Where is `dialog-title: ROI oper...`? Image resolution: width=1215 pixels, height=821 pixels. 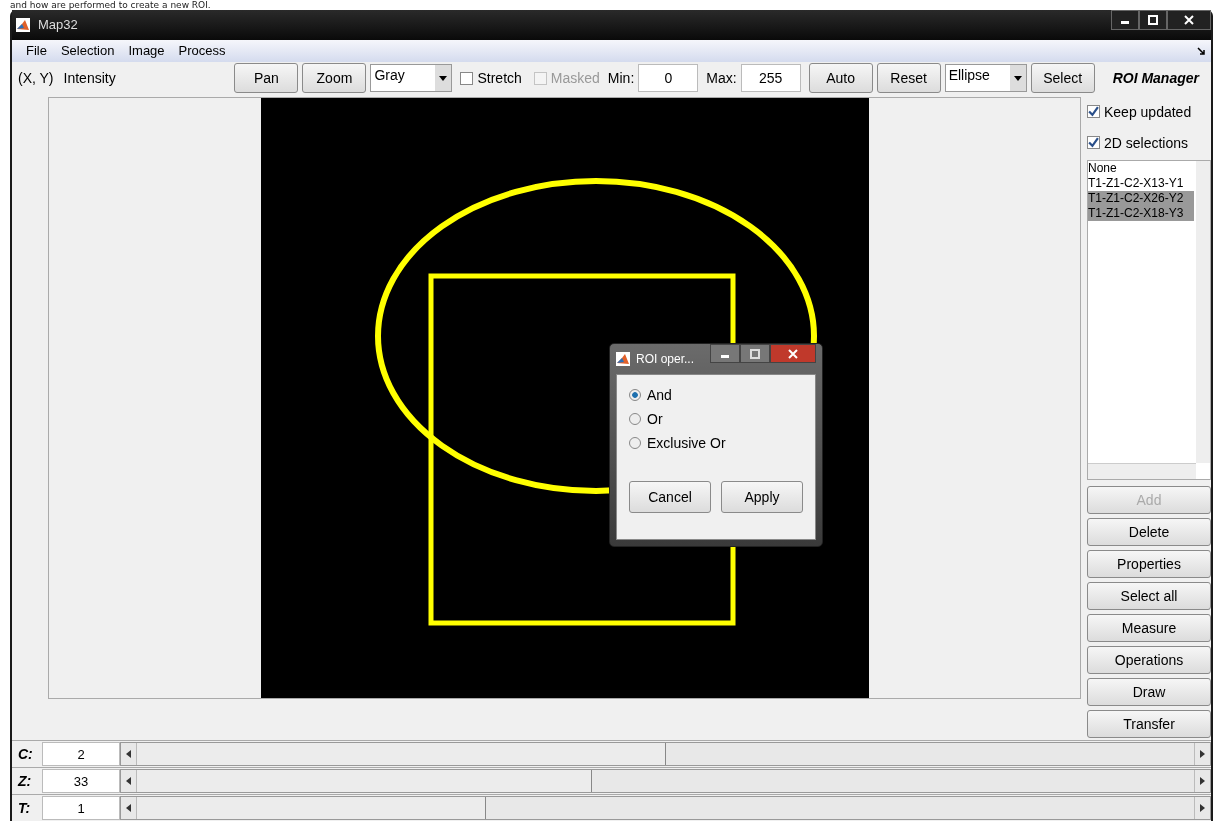
dialog-title: ROI oper... is located at coordinates (665, 359).